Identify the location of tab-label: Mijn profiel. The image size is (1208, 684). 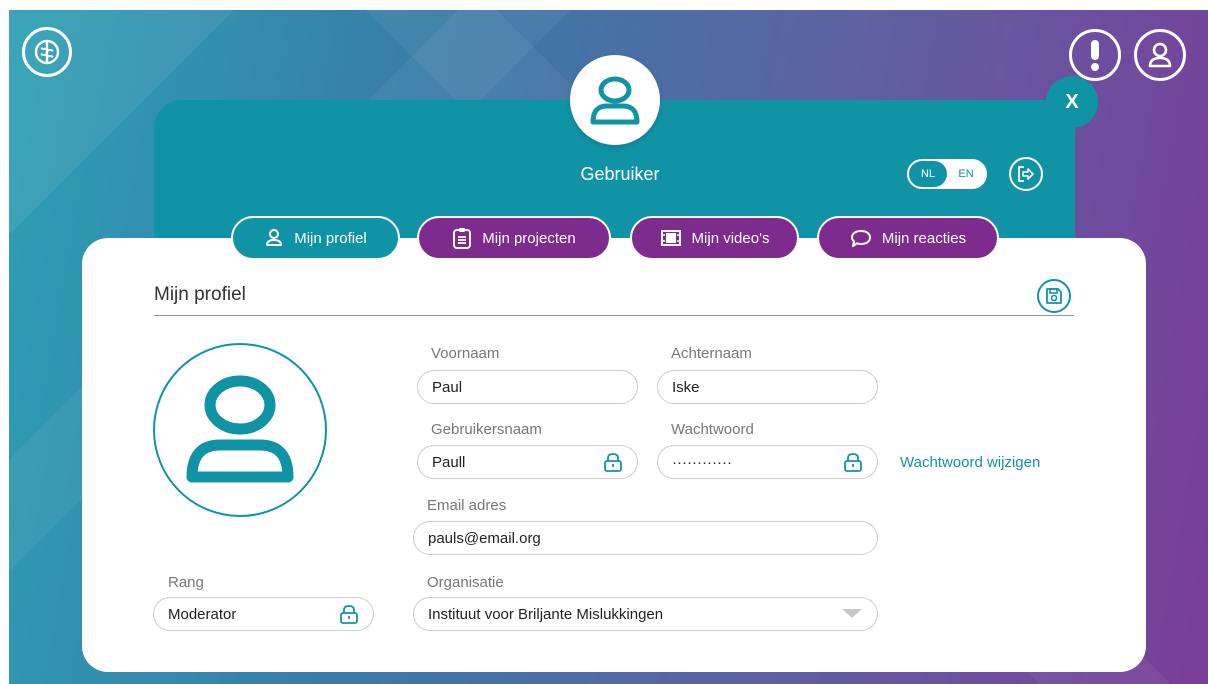
(330, 238).